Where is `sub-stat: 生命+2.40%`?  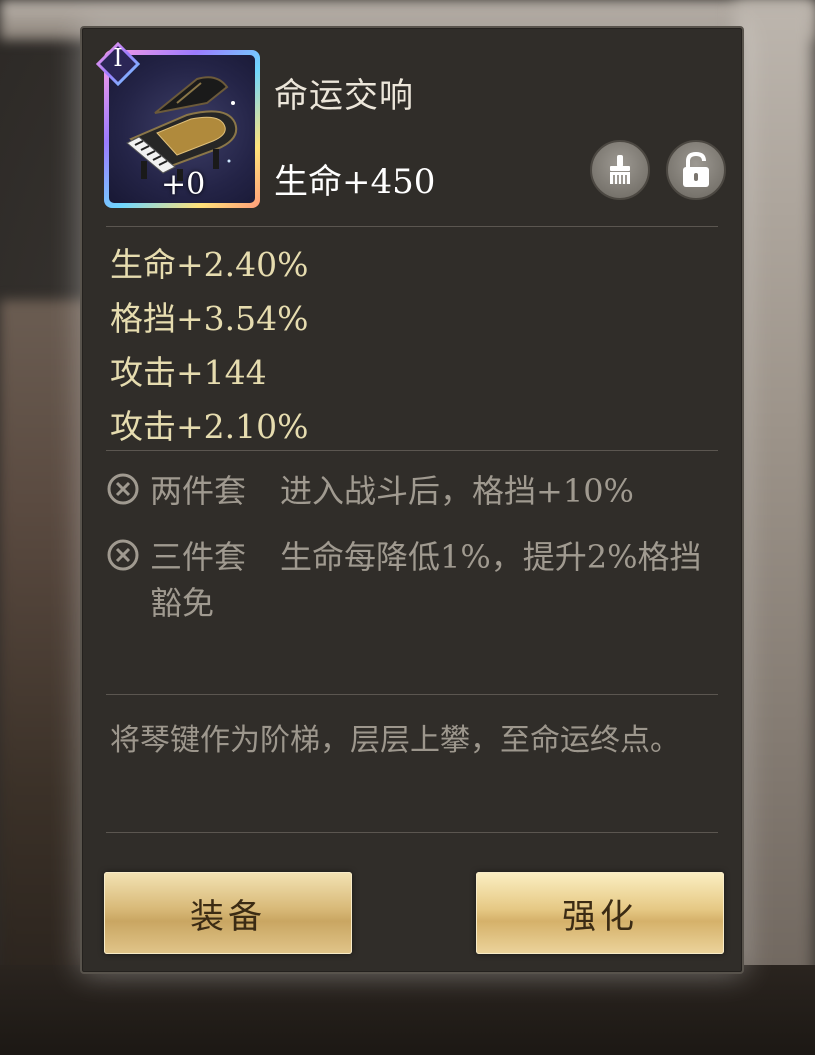 sub-stat: 生命+2.40% is located at coordinates (209, 264).